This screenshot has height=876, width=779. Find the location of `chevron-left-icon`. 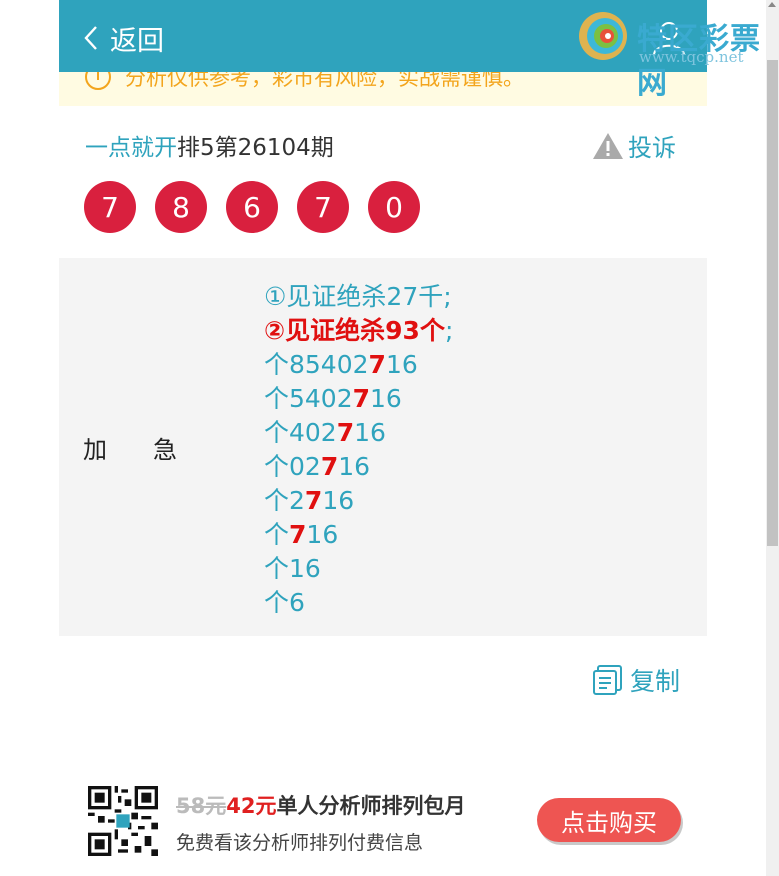

chevron-left-icon is located at coordinates (90, 38).